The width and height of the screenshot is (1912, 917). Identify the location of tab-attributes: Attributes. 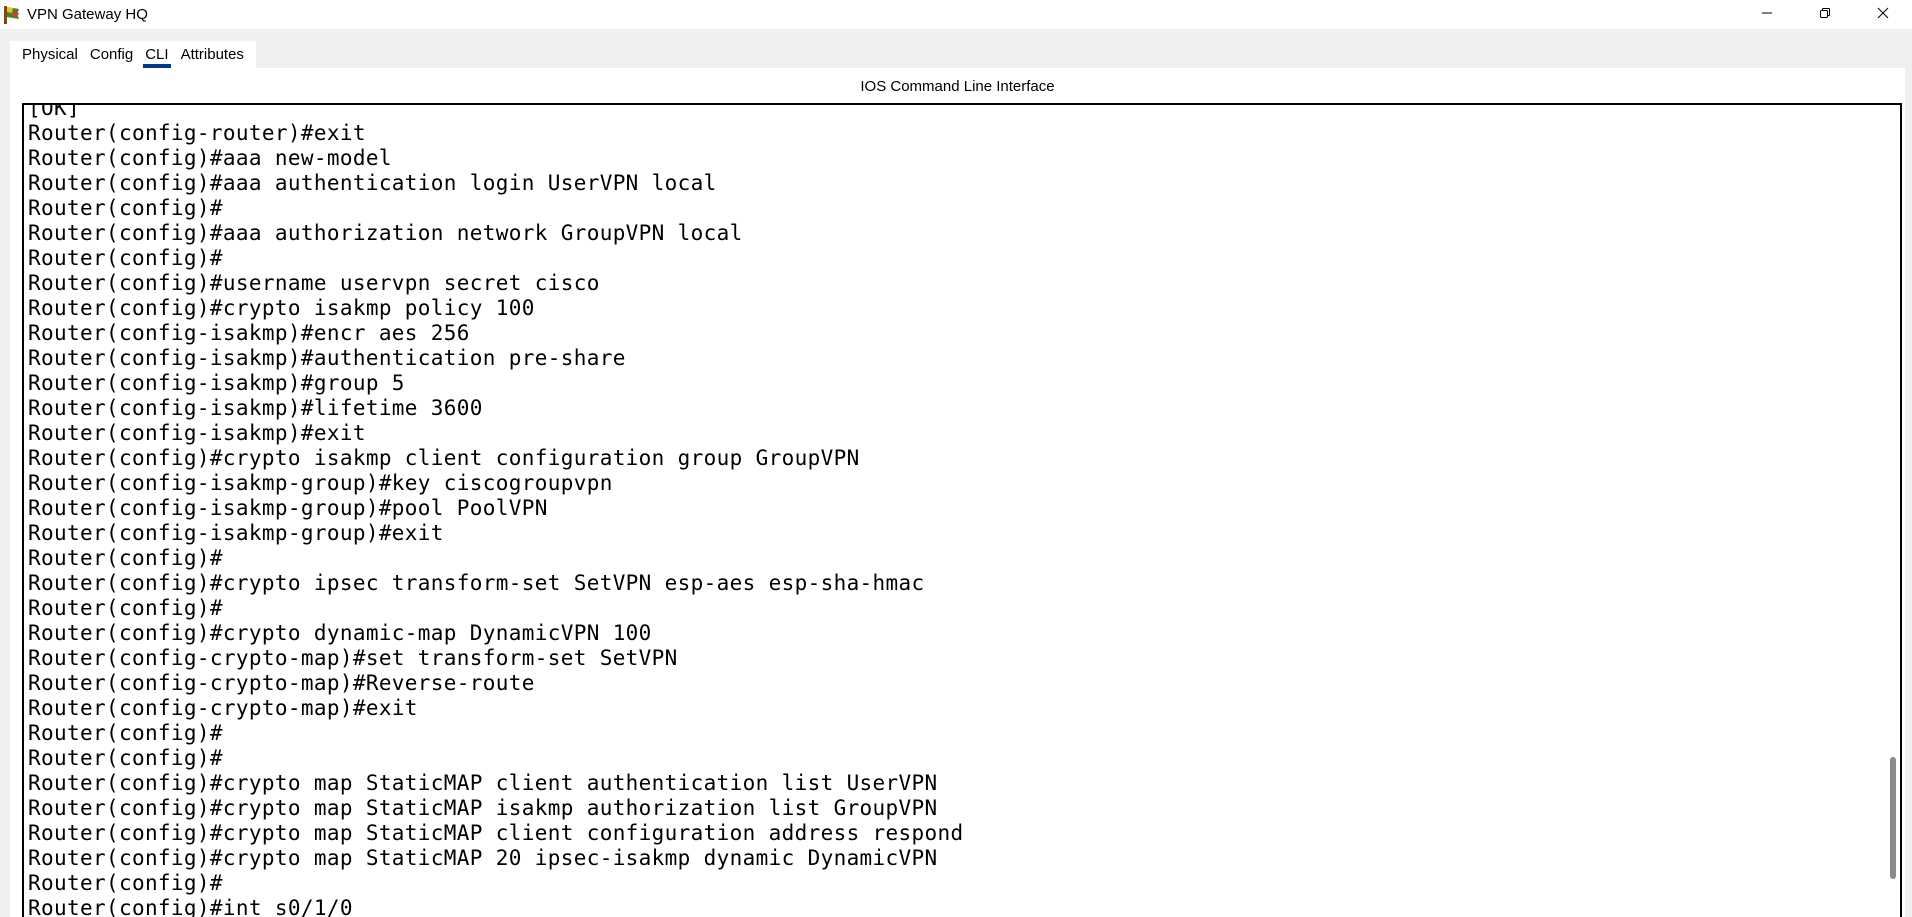
(215, 54).